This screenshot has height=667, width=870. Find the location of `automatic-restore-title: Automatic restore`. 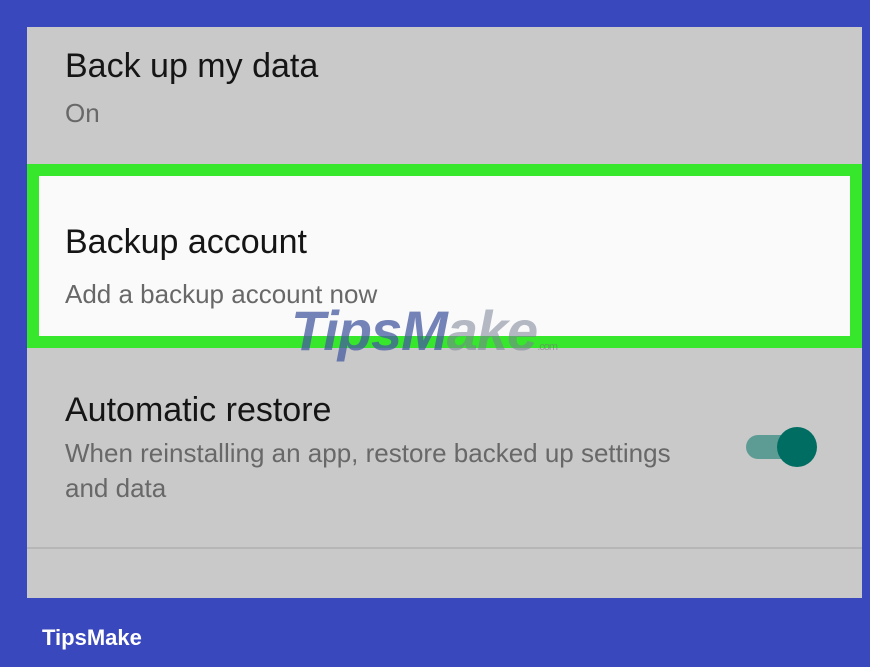

automatic-restore-title: Automatic restore is located at coordinates (198, 410).